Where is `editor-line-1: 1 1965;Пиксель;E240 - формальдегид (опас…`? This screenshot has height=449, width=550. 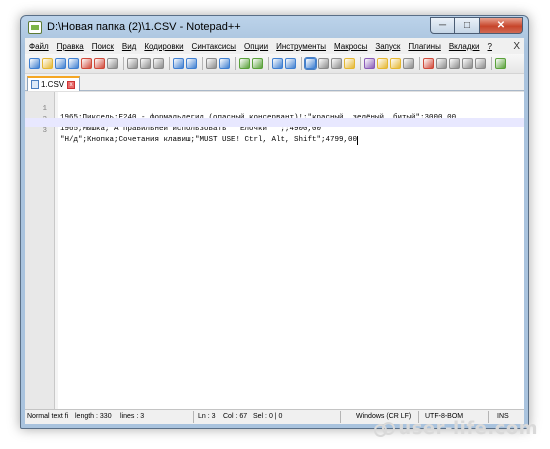
editor-line-1: 1 1965;Пиксель;E240 - формальдегид (опас… is located at coordinates (274, 109).